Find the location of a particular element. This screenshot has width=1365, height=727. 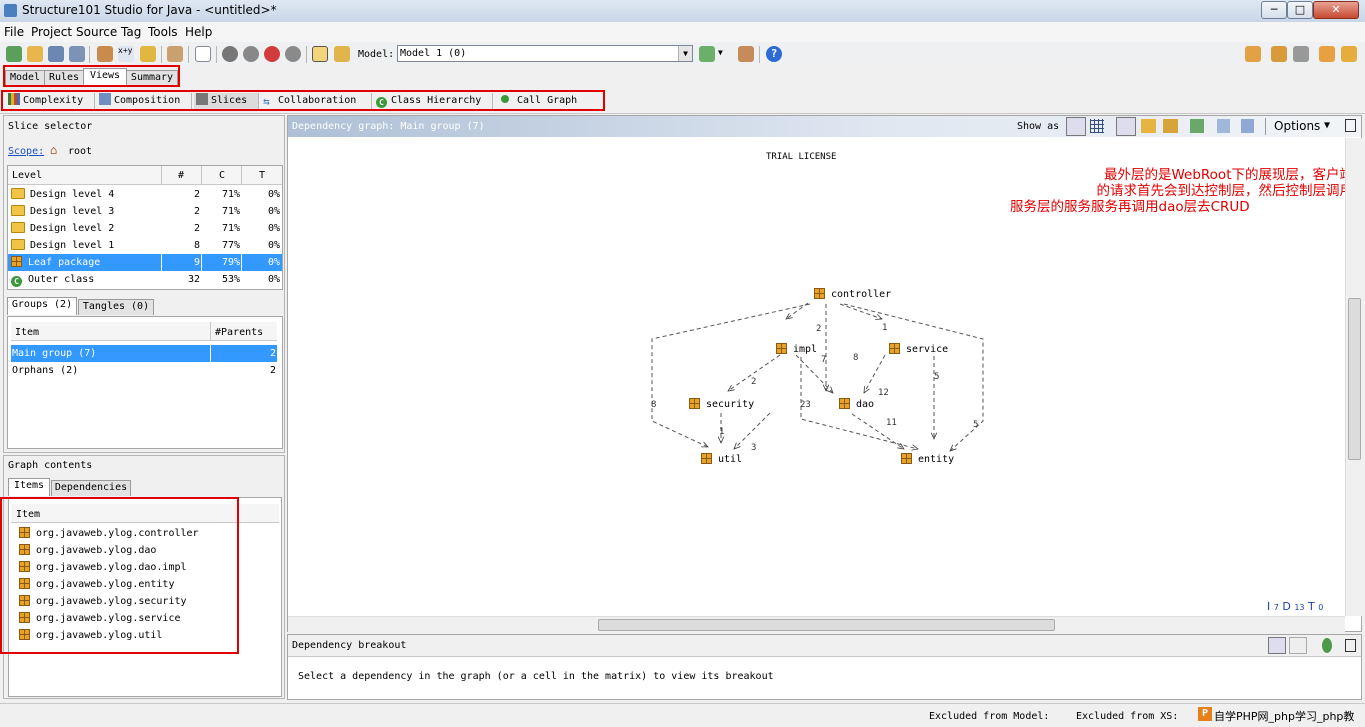

col-level: Level is located at coordinates (27, 175).